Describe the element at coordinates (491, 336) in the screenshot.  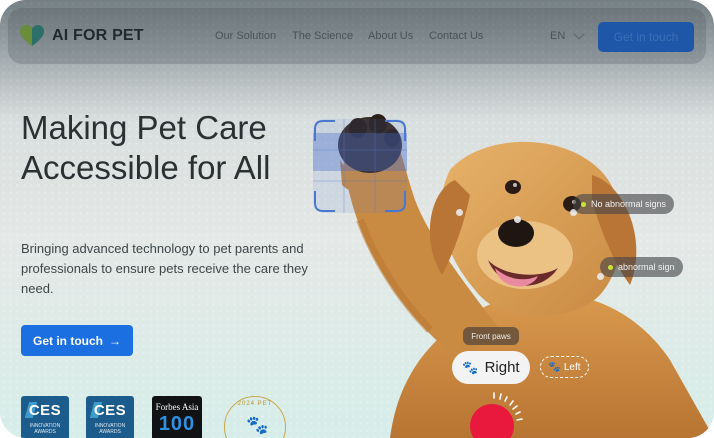
I see `front-paws-label: Front paws` at that location.